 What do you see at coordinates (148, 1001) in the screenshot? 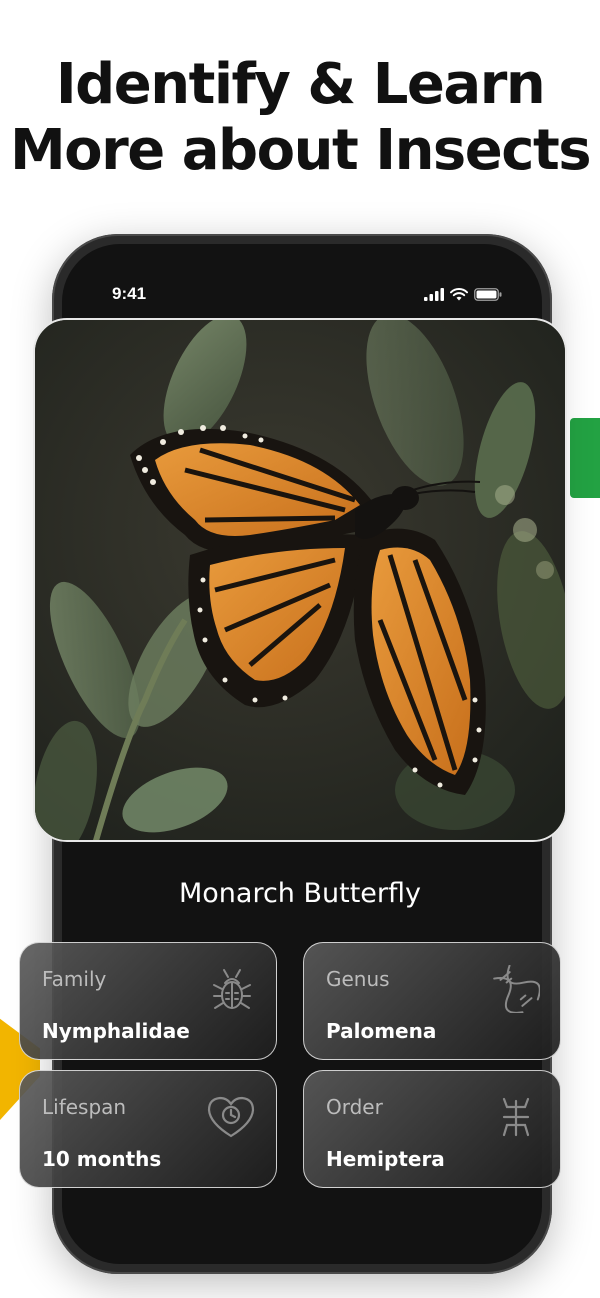
I see `info-card-family: Family Nymphalidae` at bounding box center [148, 1001].